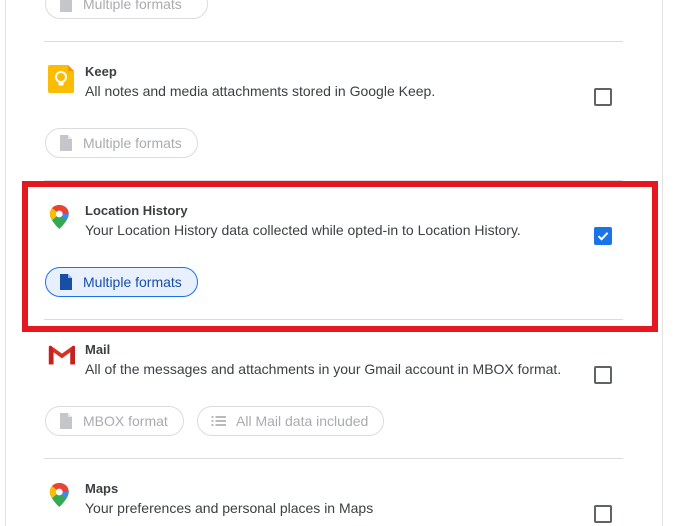  I want to click on maps-pin-icon, so click(59, 495).